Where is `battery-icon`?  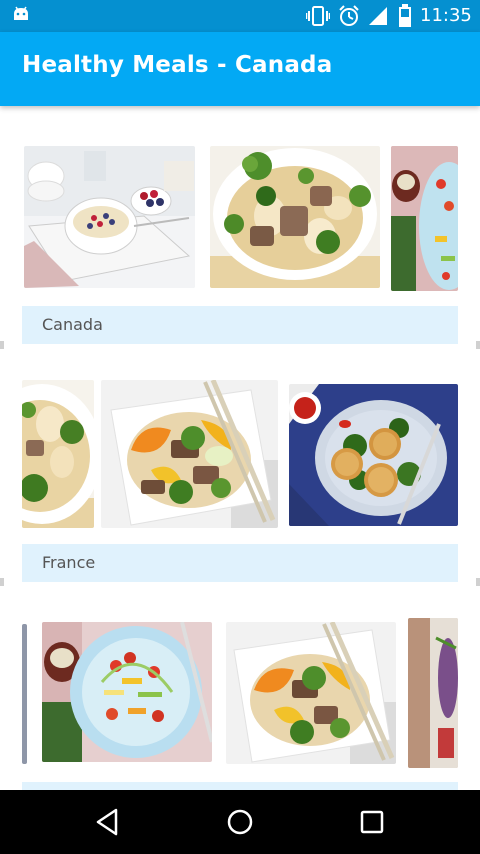
battery-icon is located at coordinates (405, 15).